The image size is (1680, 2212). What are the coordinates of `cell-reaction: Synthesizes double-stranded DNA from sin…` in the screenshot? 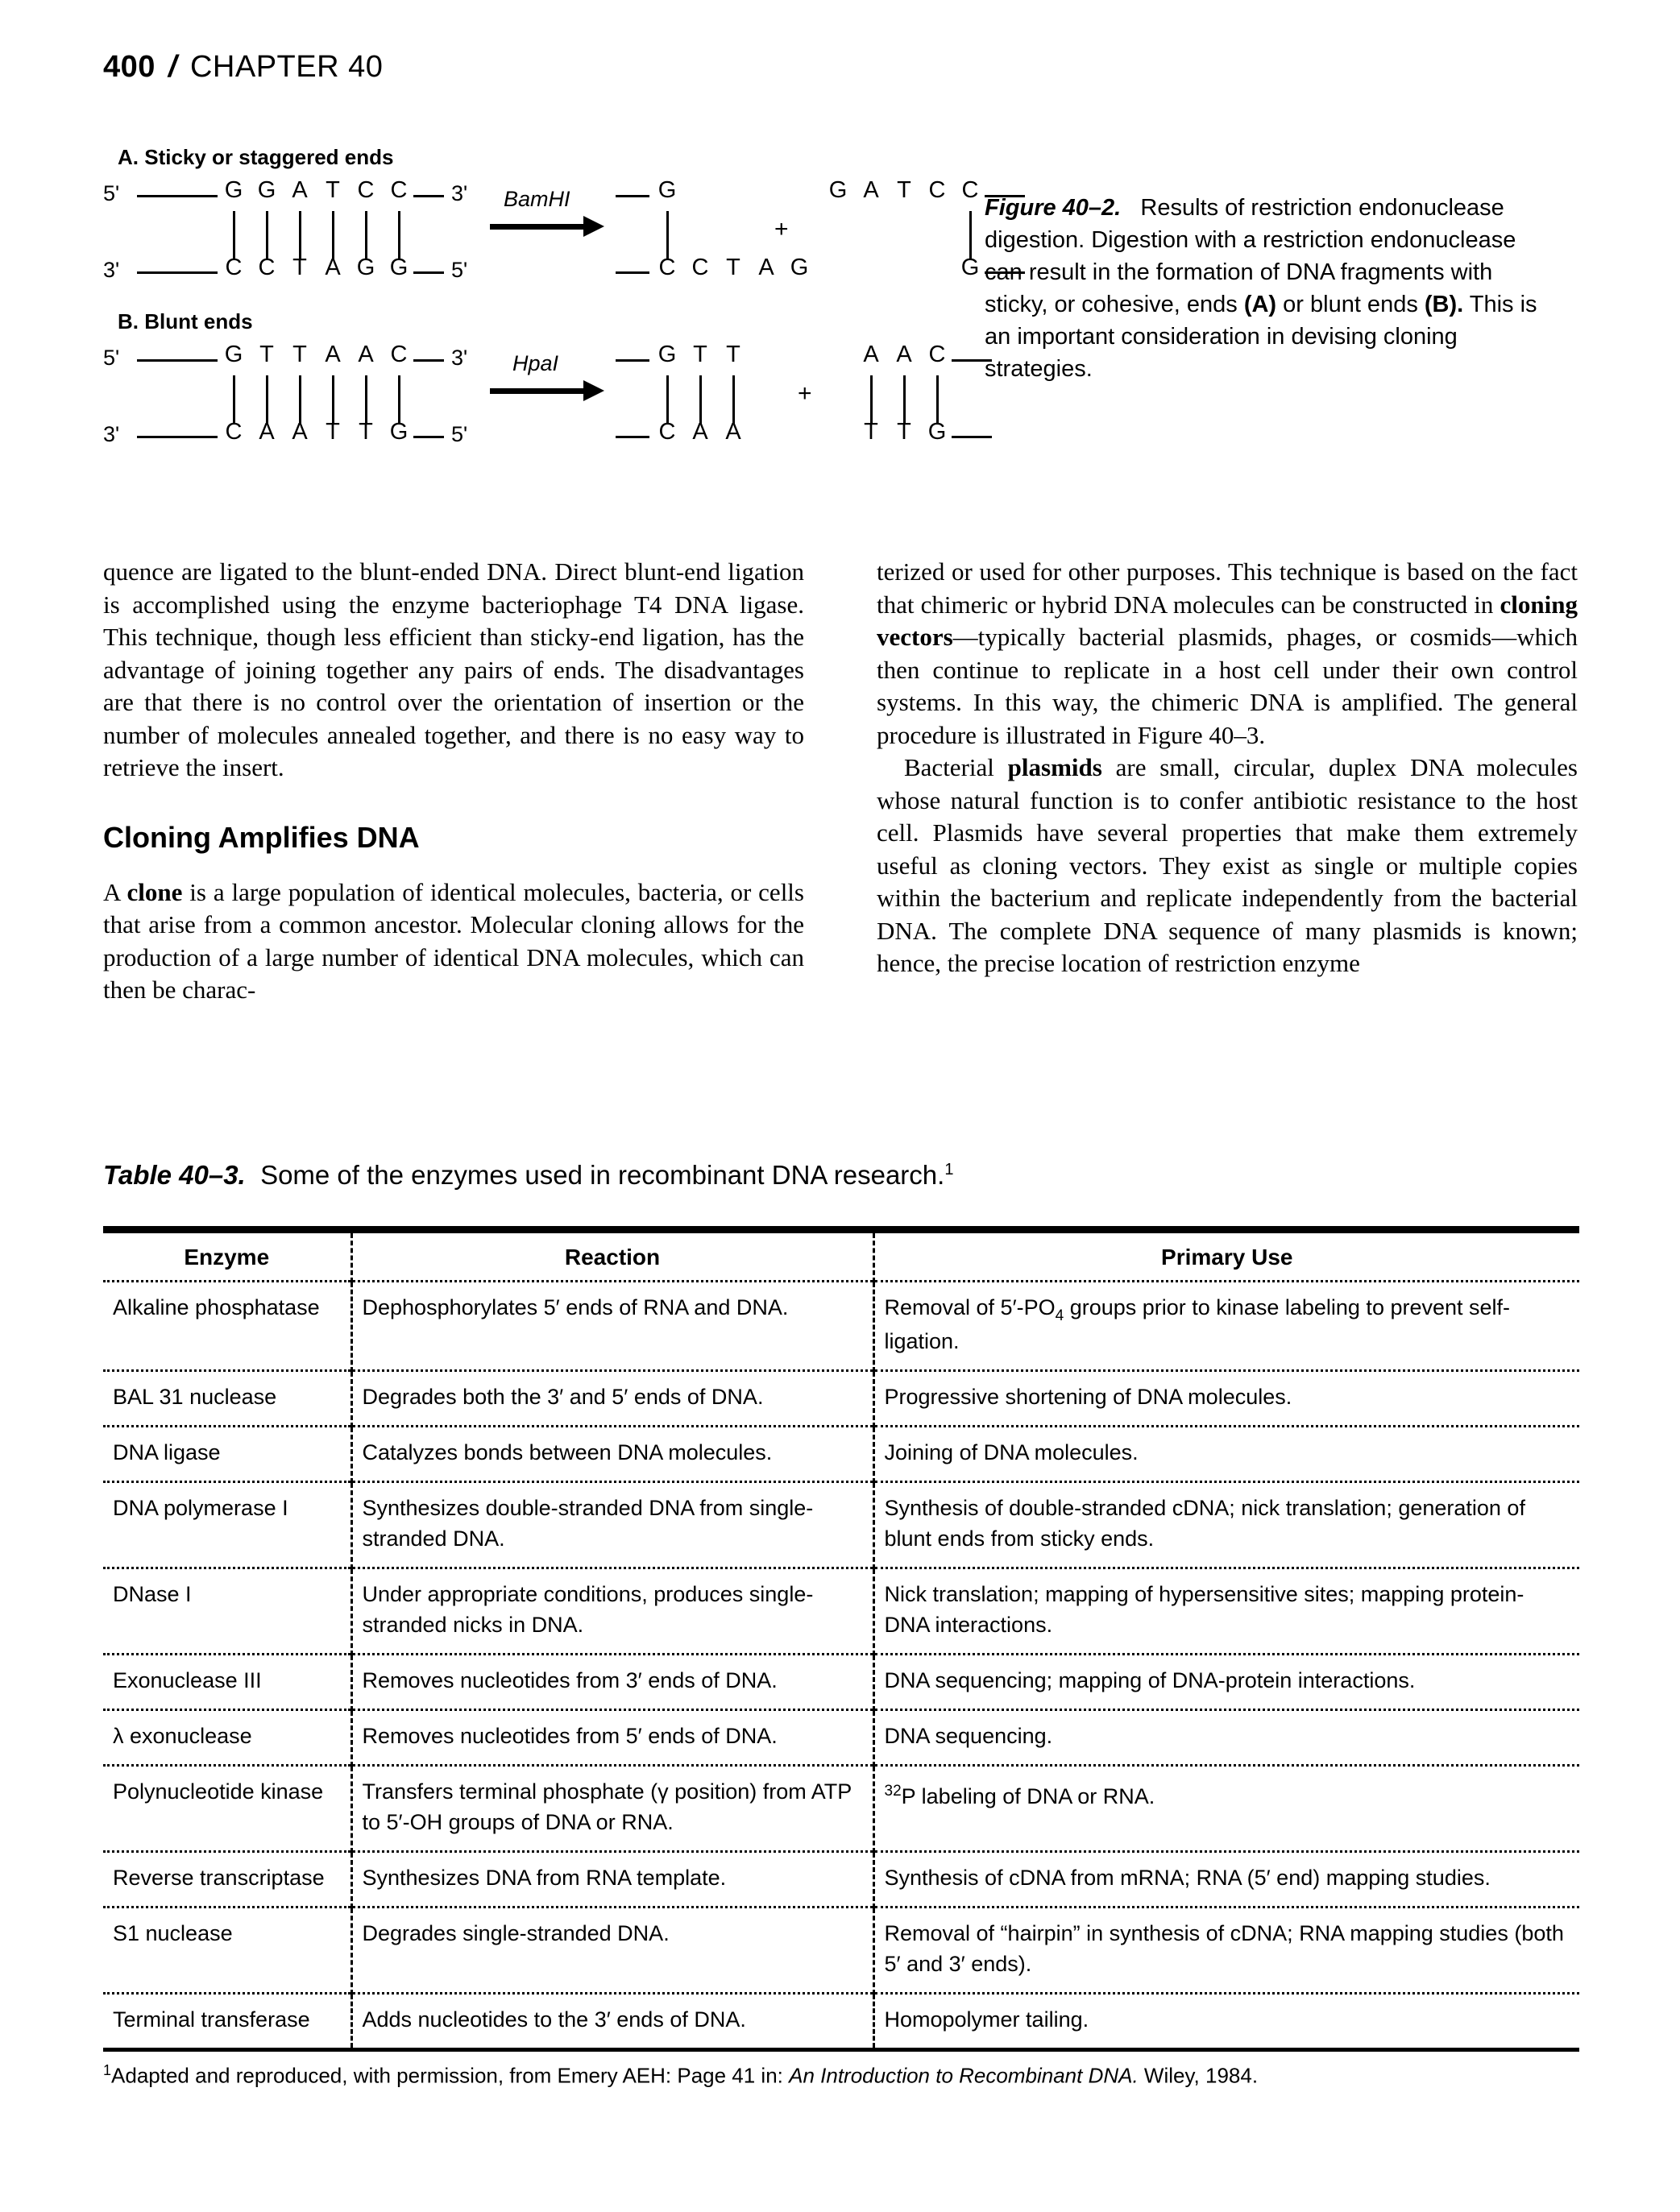 It's located at (611, 1525).